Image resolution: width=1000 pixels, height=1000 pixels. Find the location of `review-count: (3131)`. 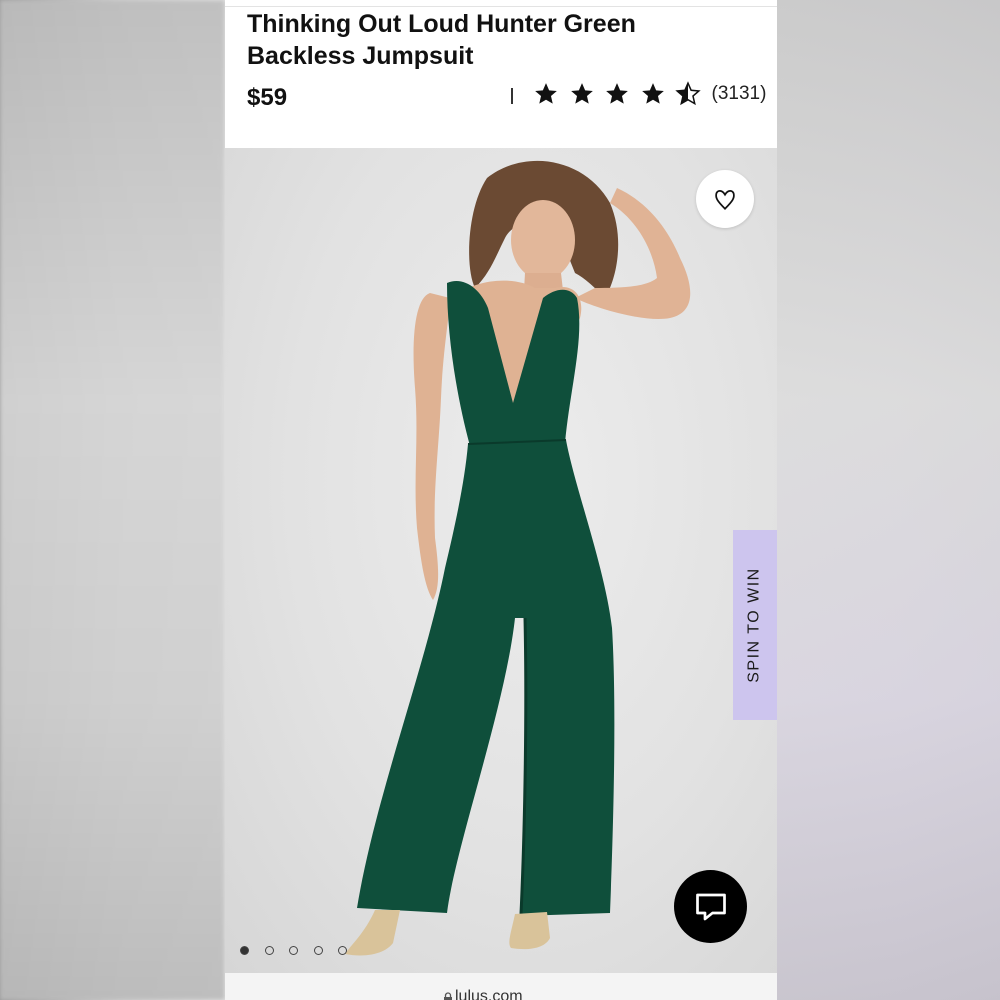

review-count: (3131) is located at coordinates (739, 94).